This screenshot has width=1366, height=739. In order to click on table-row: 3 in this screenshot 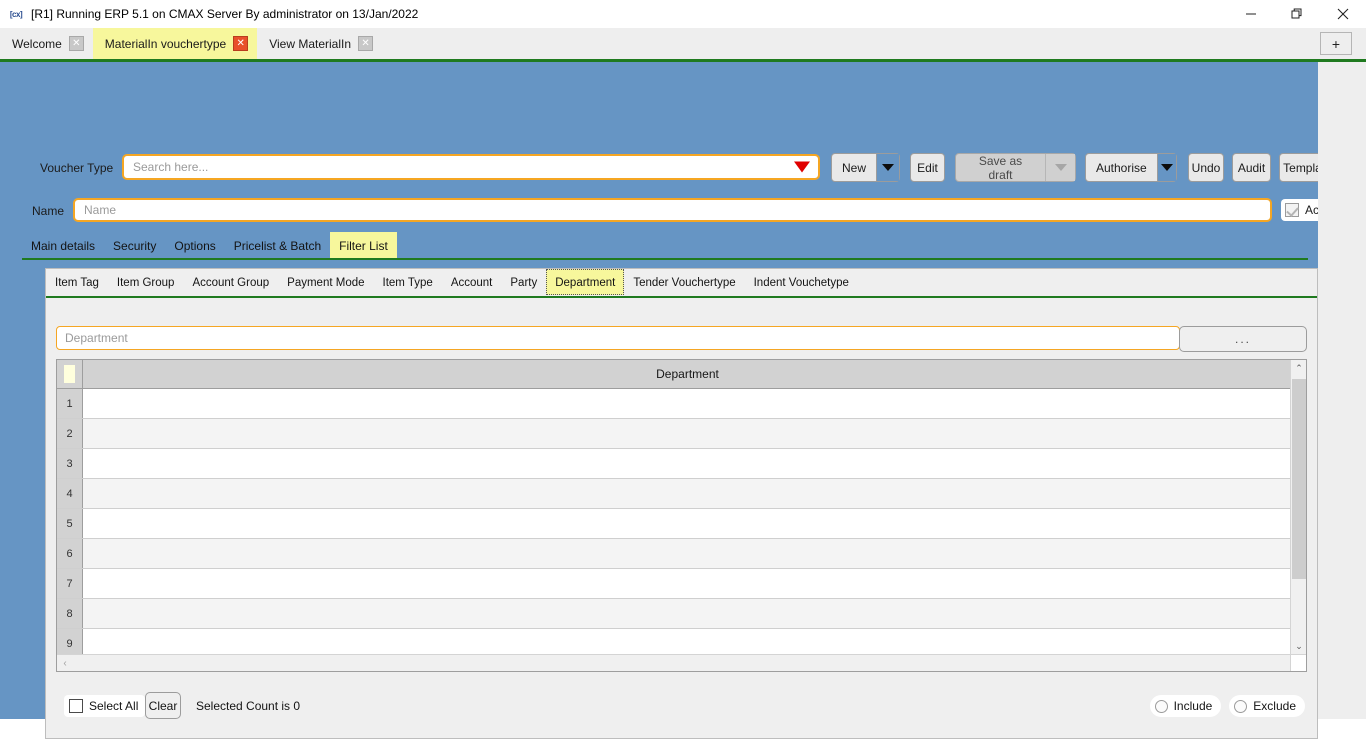, I will do `click(674, 464)`.